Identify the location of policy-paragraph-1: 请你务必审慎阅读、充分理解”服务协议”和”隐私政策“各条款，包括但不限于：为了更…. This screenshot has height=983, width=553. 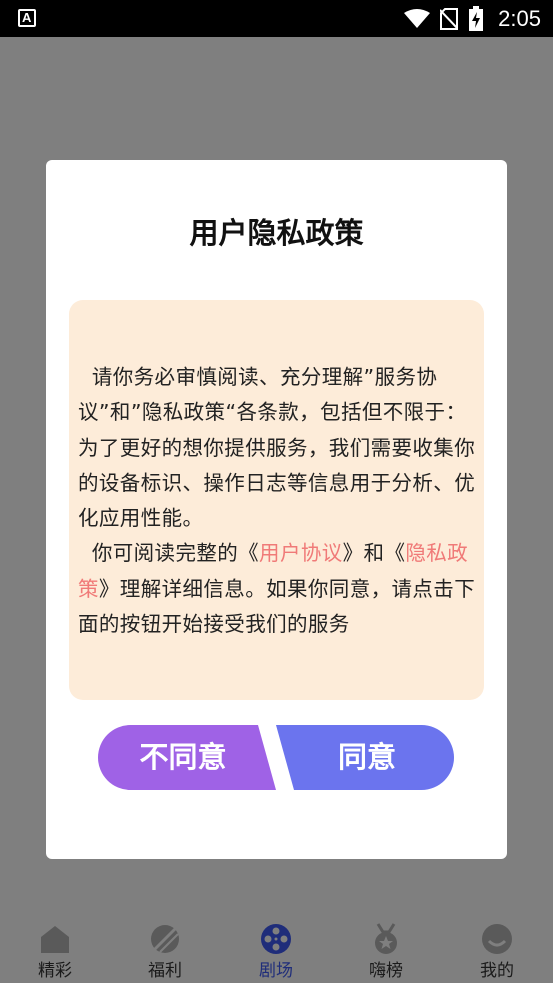
(277, 448).